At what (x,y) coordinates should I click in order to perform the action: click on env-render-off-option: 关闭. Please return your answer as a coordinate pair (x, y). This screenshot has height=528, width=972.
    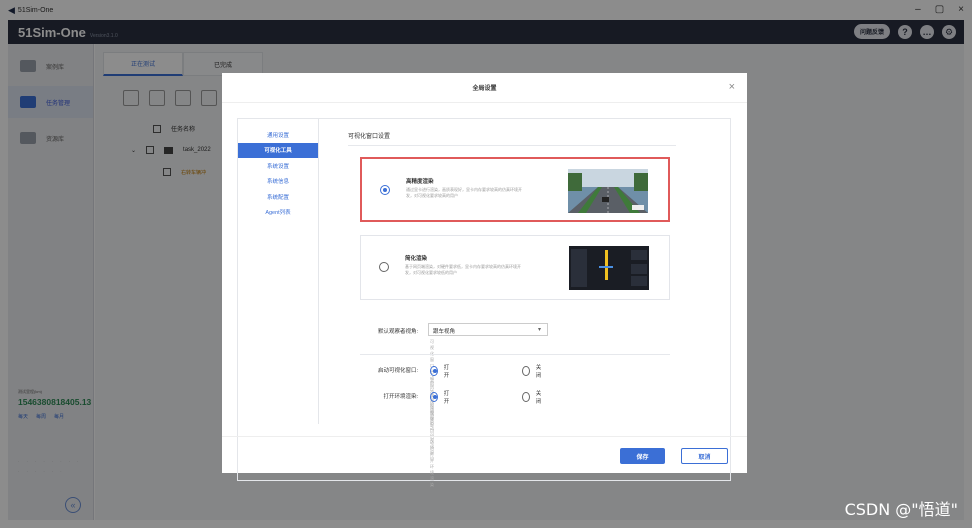
    Looking at the image, I should click on (533, 397).